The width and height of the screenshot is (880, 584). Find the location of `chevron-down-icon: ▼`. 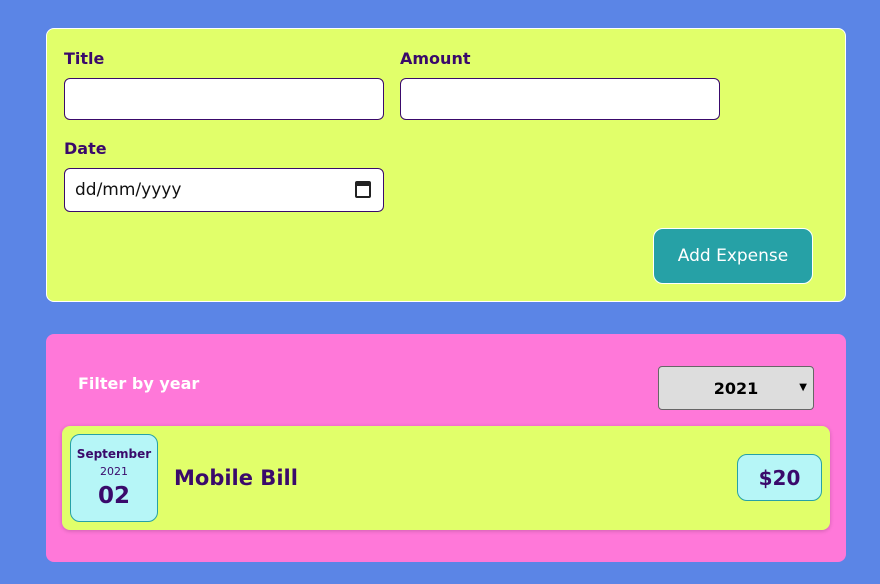

chevron-down-icon: ▼ is located at coordinates (803, 387).